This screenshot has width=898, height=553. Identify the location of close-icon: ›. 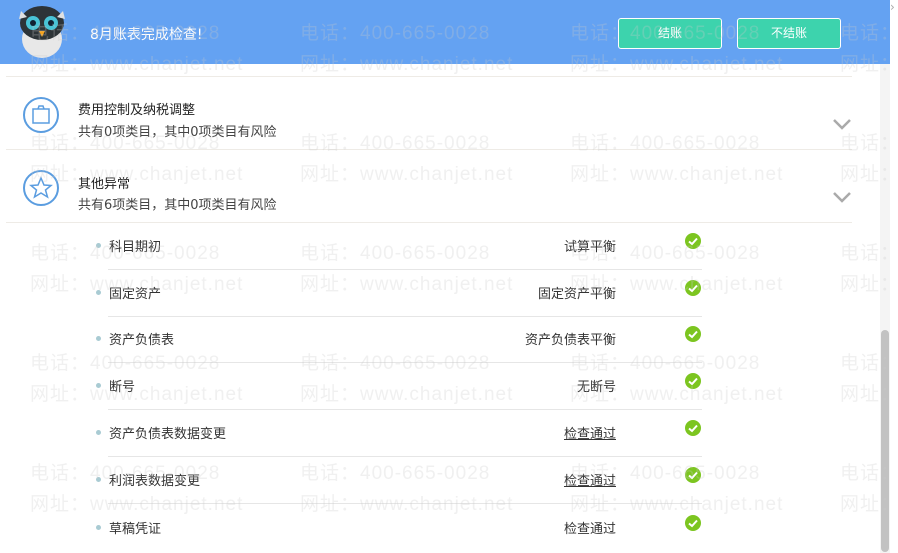
(894, 10).